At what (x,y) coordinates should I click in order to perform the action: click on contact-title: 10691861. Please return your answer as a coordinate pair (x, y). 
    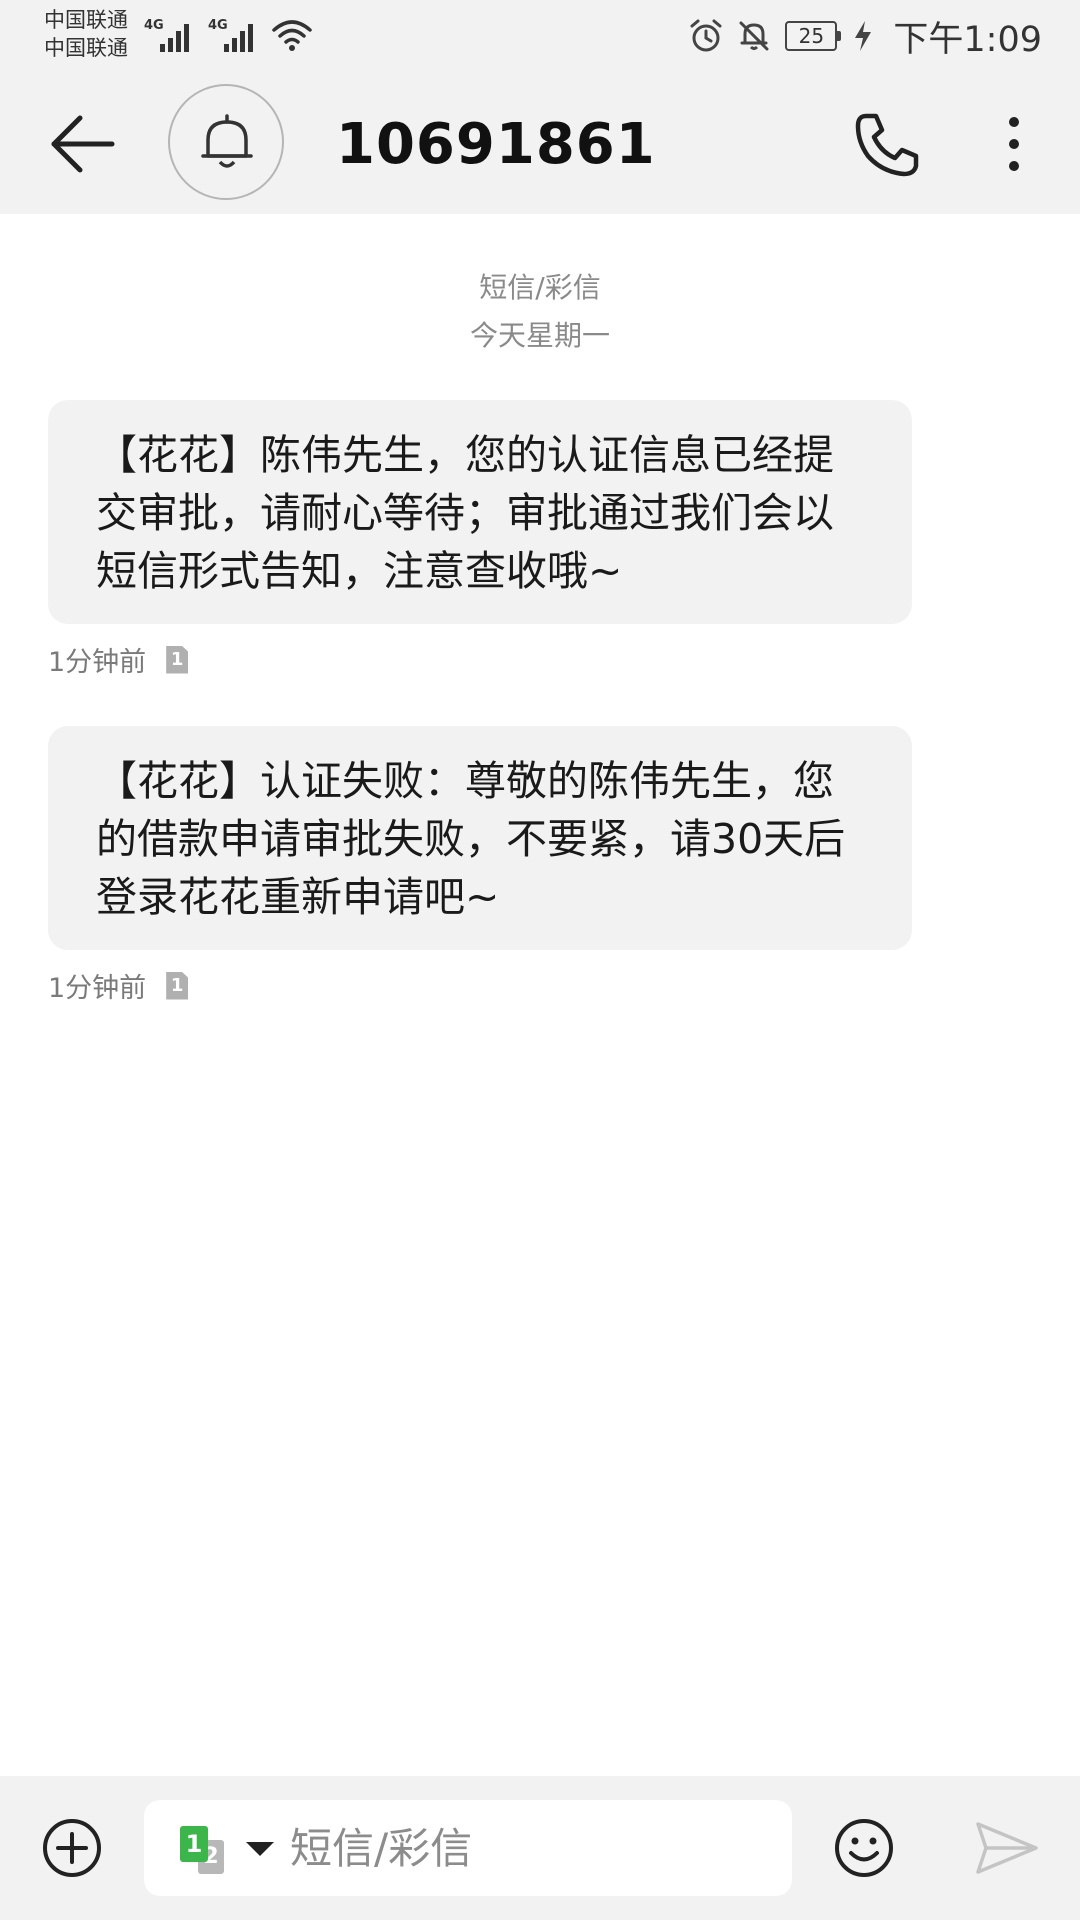
    Looking at the image, I should click on (496, 144).